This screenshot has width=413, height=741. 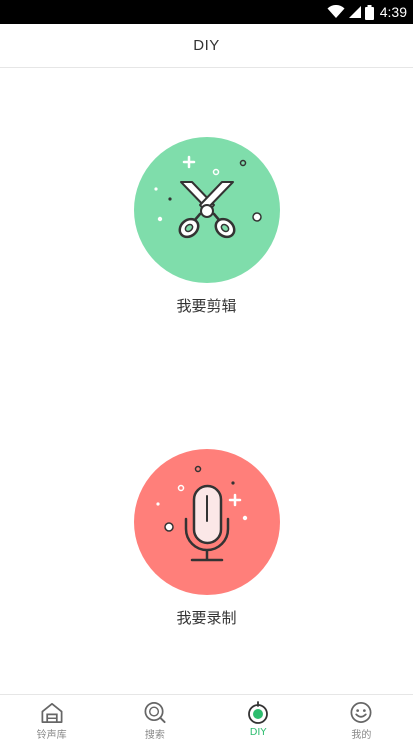 What do you see at coordinates (51, 735) in the screenshot?
I see `nav-label: 铃声库` at bounding box center [51, 735].